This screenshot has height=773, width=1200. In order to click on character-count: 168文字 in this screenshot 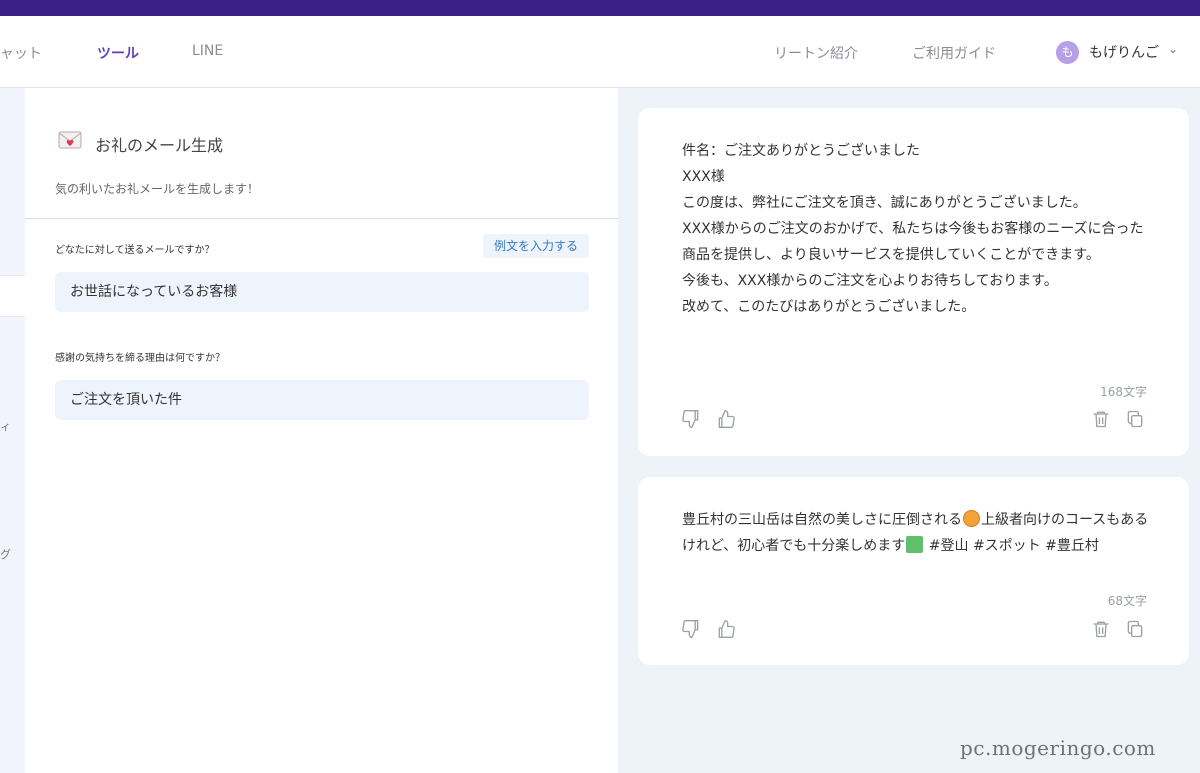, I will do `click(1123, 392)`.